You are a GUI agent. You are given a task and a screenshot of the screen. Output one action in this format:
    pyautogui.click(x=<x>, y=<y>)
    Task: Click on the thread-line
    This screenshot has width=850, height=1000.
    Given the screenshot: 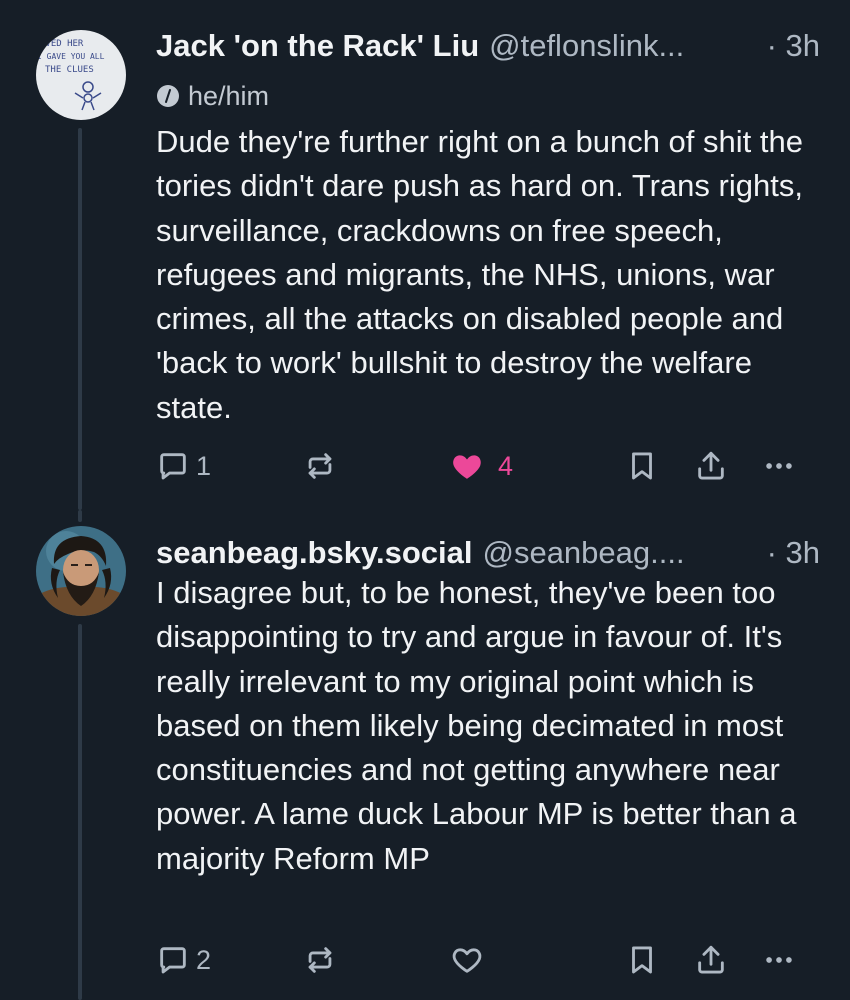 What is the action you would take?
    pyautogui.click(x=80, y=516)
    